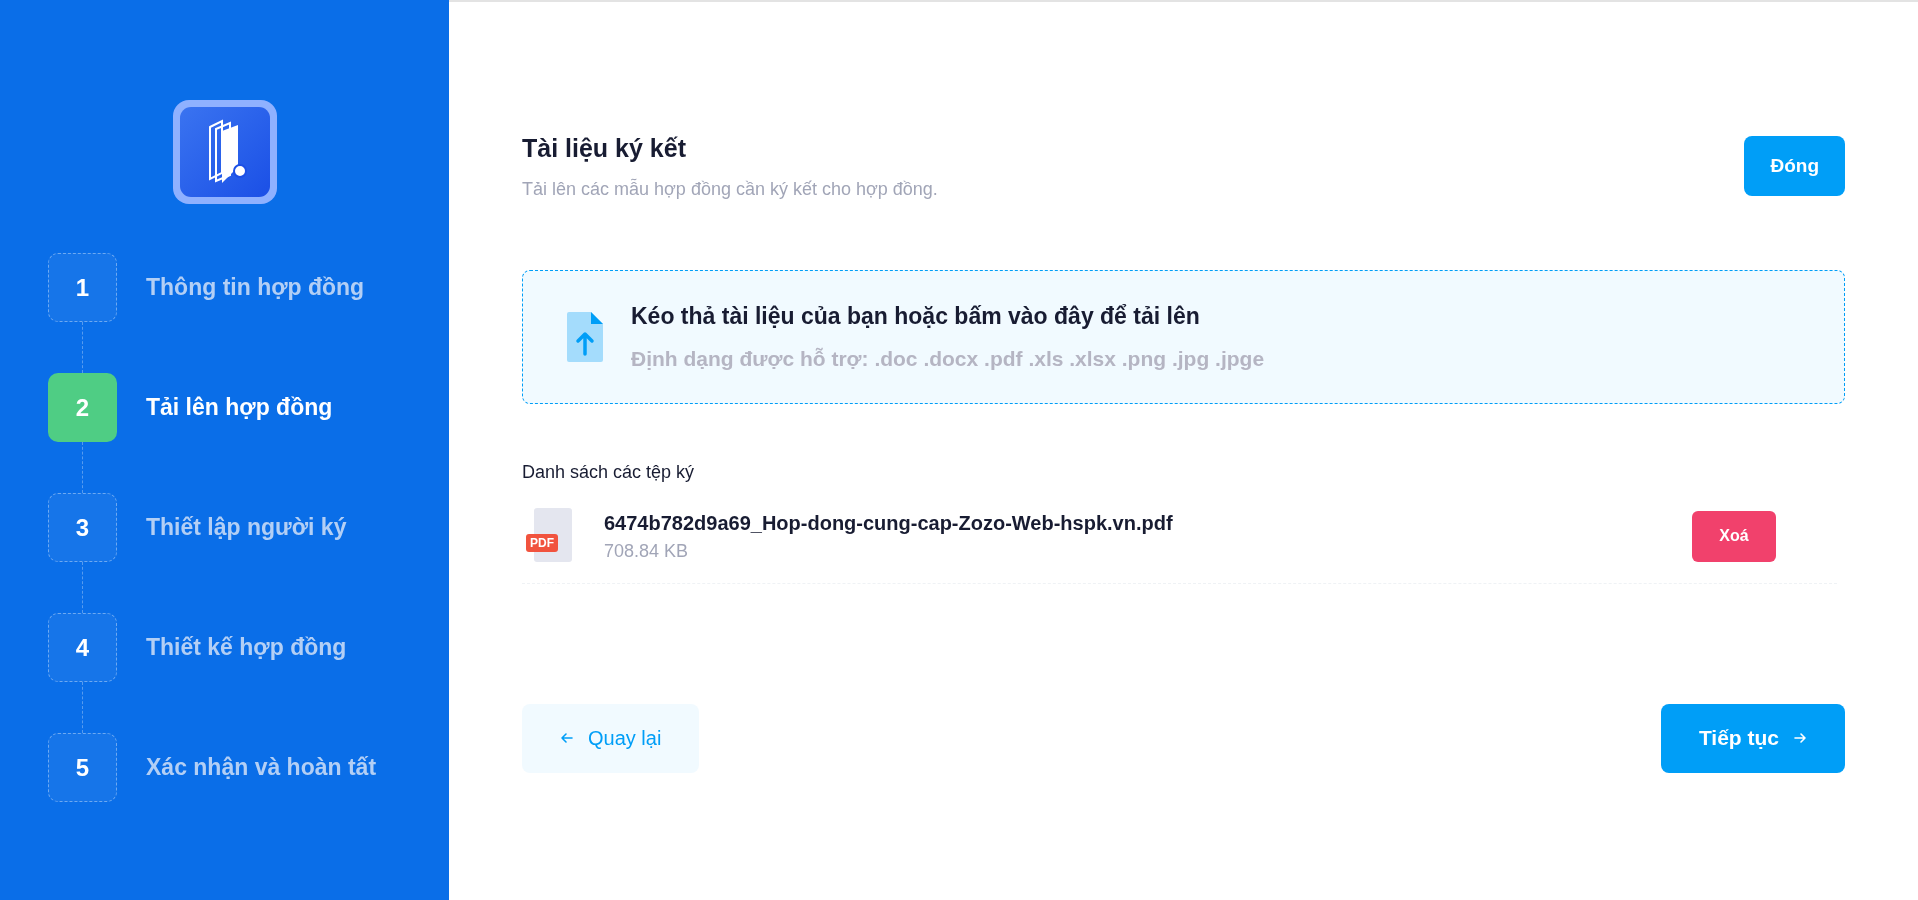 This screenshot has width=1918, height=900. What do you see at coordinates (82, 407) in the screenshot?
I see `step-number: 2` at bounding box center [82, 407].